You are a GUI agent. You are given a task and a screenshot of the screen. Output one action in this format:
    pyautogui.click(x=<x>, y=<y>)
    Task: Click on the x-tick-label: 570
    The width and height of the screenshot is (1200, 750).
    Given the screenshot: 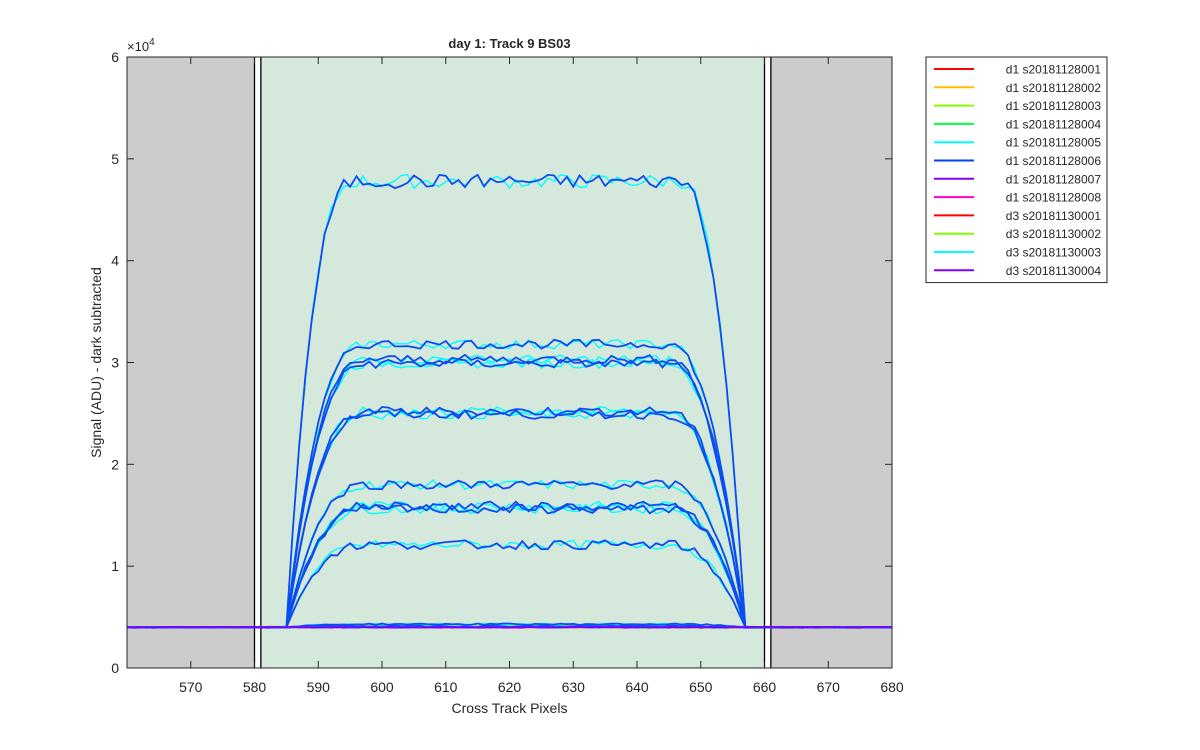 What is the action you would take?
    pyautogui.click(x=191, y=687)
    